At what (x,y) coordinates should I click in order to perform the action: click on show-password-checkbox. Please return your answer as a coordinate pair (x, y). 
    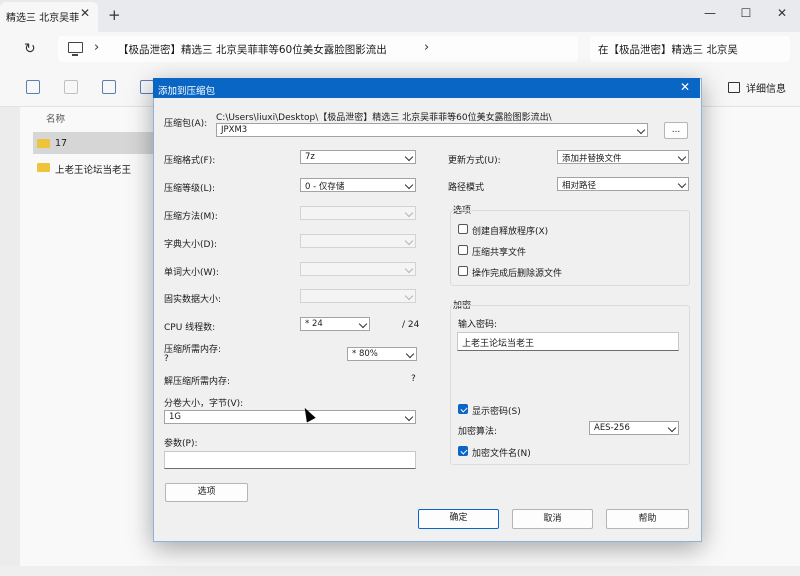
    Looking at the image, I should click on (463, 409).